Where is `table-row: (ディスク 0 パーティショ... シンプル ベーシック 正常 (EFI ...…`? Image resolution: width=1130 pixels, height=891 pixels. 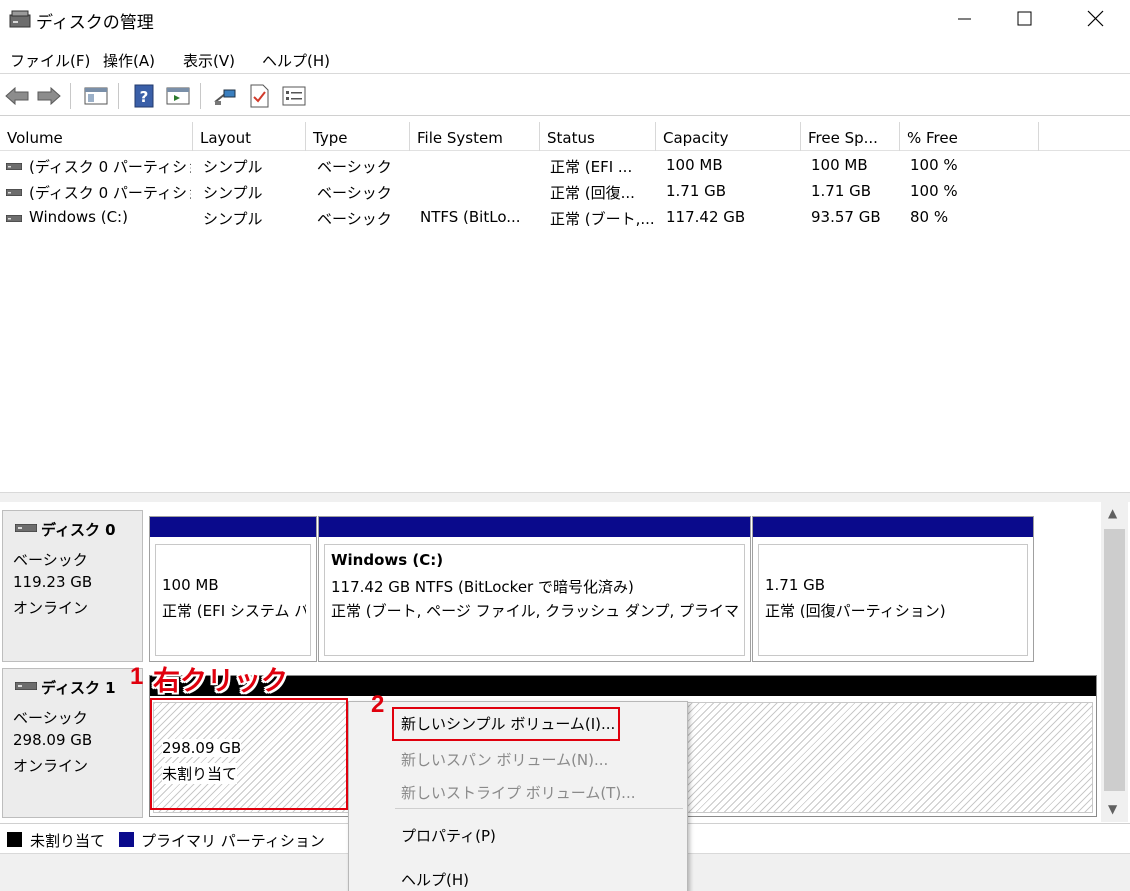
table-row: (ディスク 0 パーティショ... シンプル ベーシック 正常 (EFI ...… is located at coordinates (565, 166).